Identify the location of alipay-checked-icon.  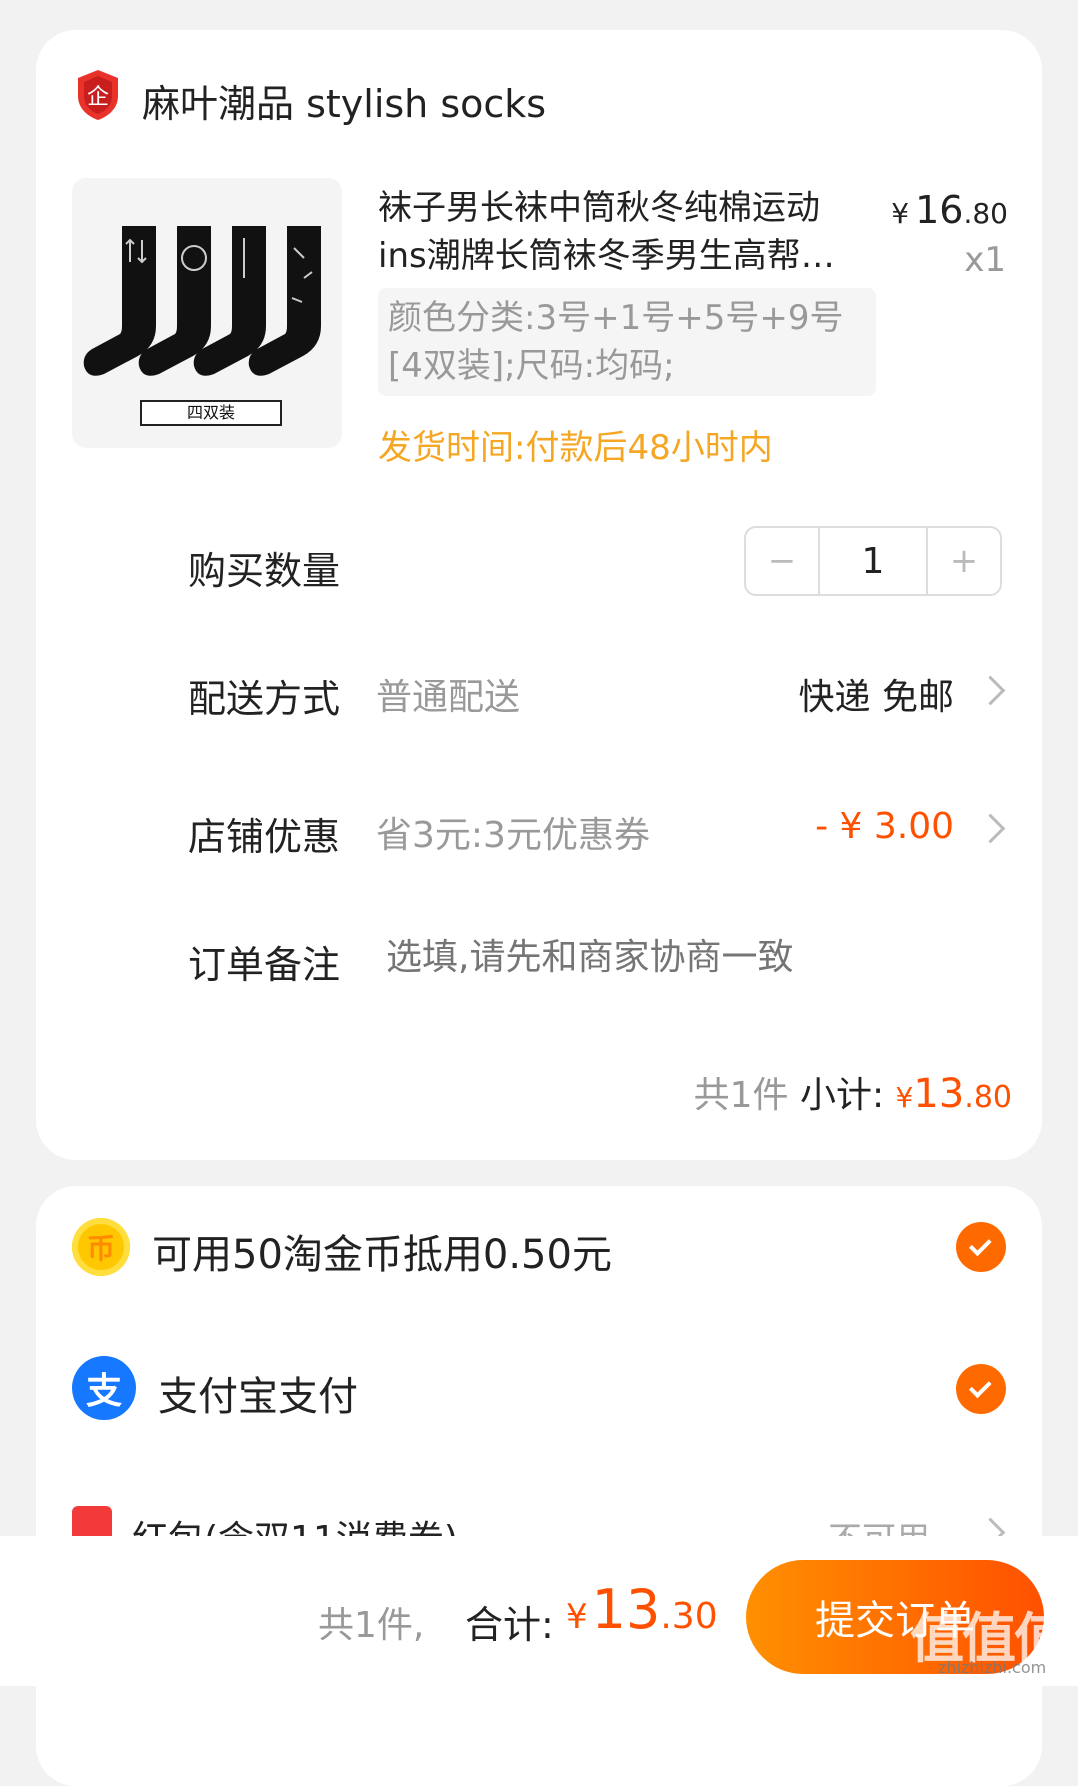
(981, 1389).